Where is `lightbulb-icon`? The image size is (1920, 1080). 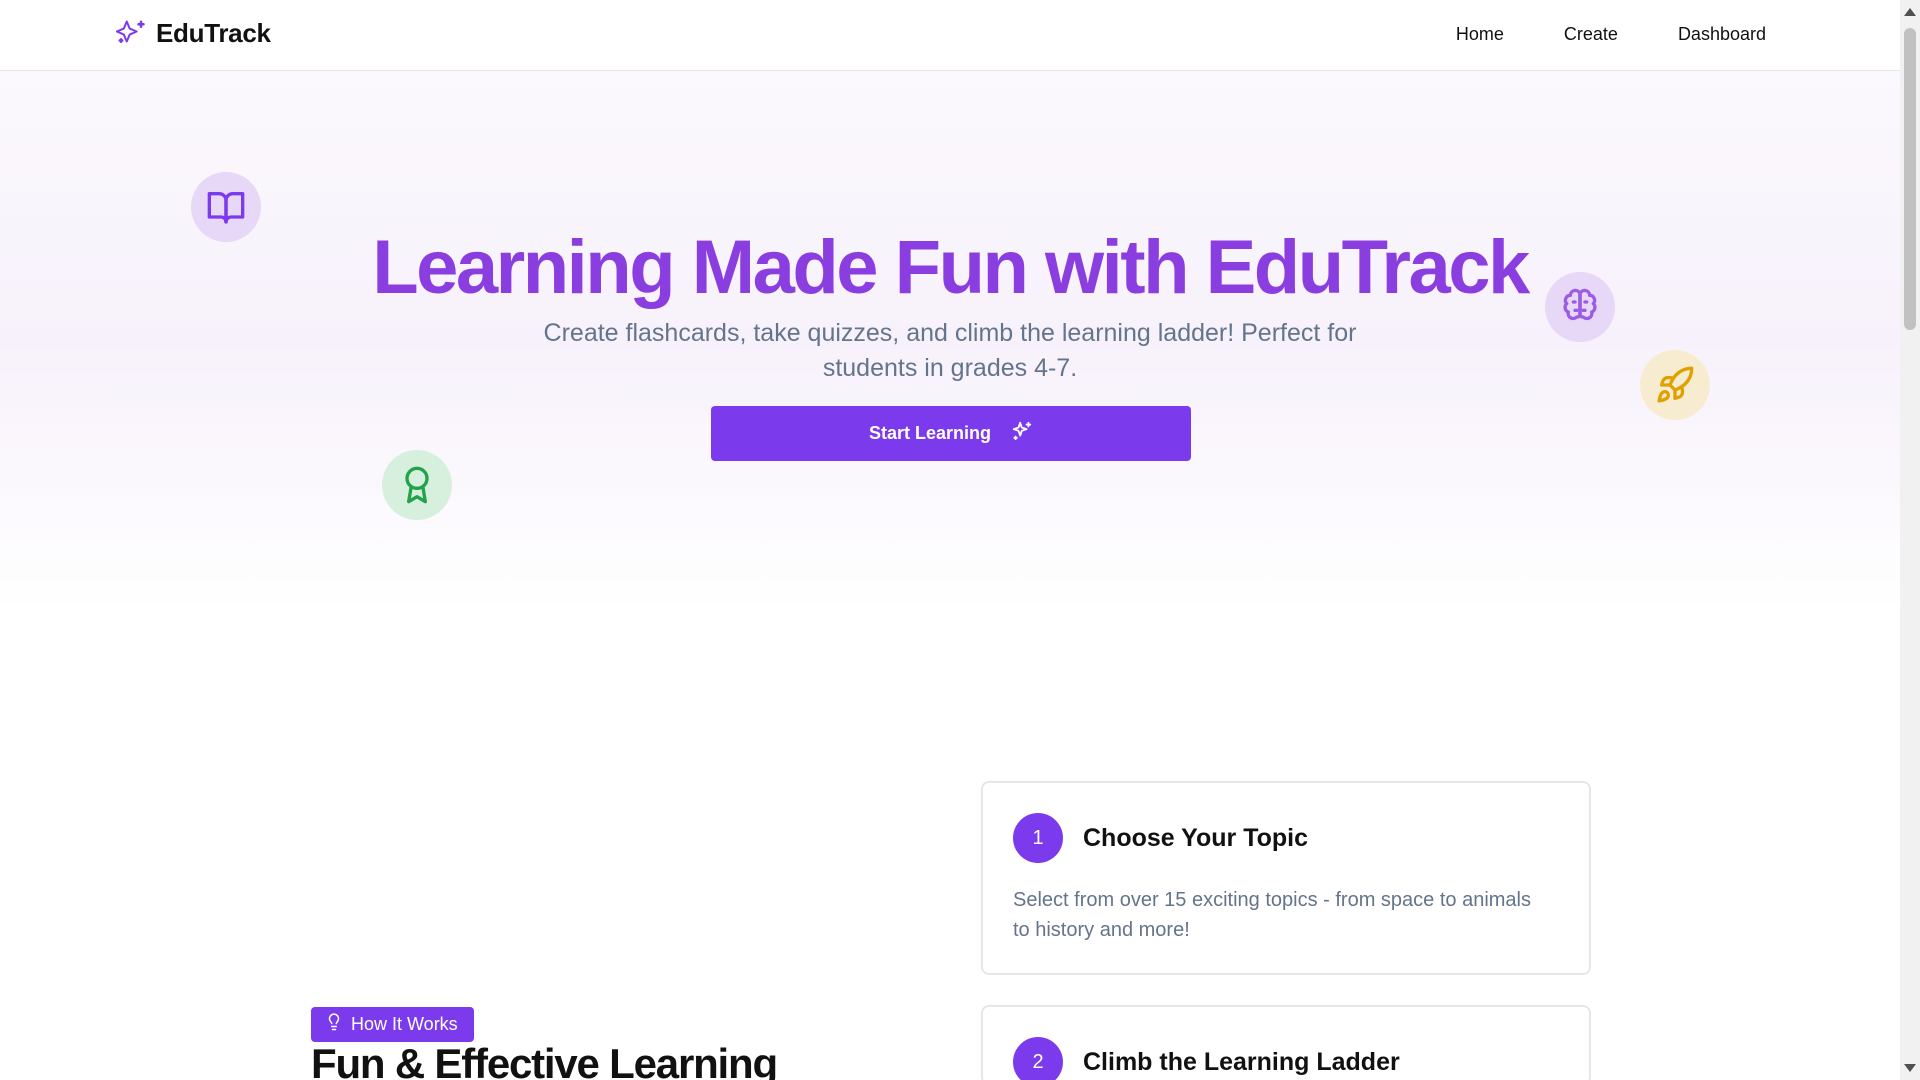
lightbulb-icon is located at coordinates (334, 1024).